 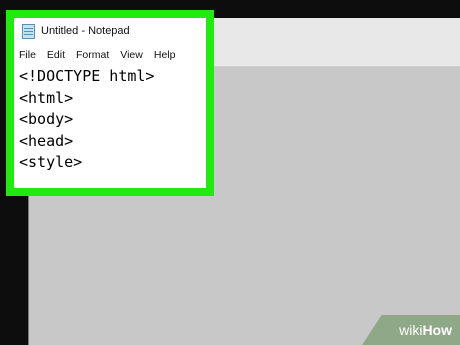 I want to click on window-title: Untitled - Notepad, so click(x=85, y=31).